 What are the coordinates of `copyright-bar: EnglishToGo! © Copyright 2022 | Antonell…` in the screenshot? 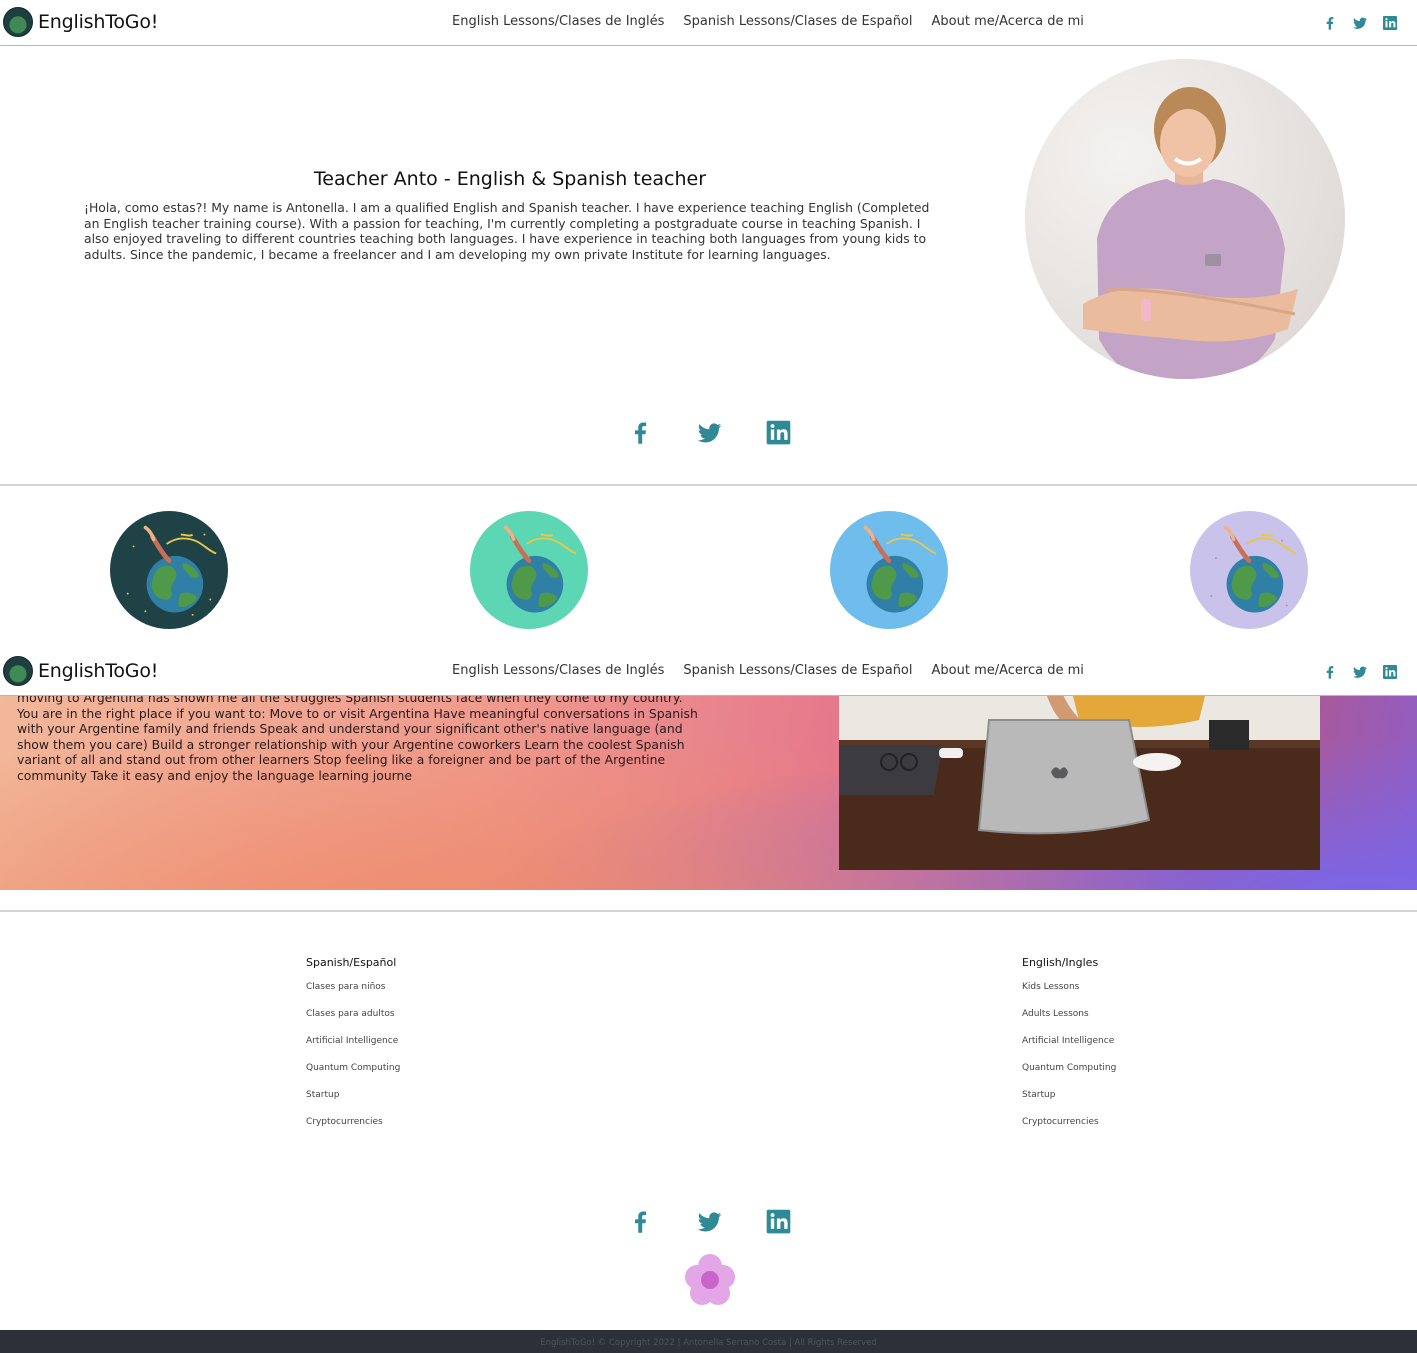 It's located at (708, 1341).